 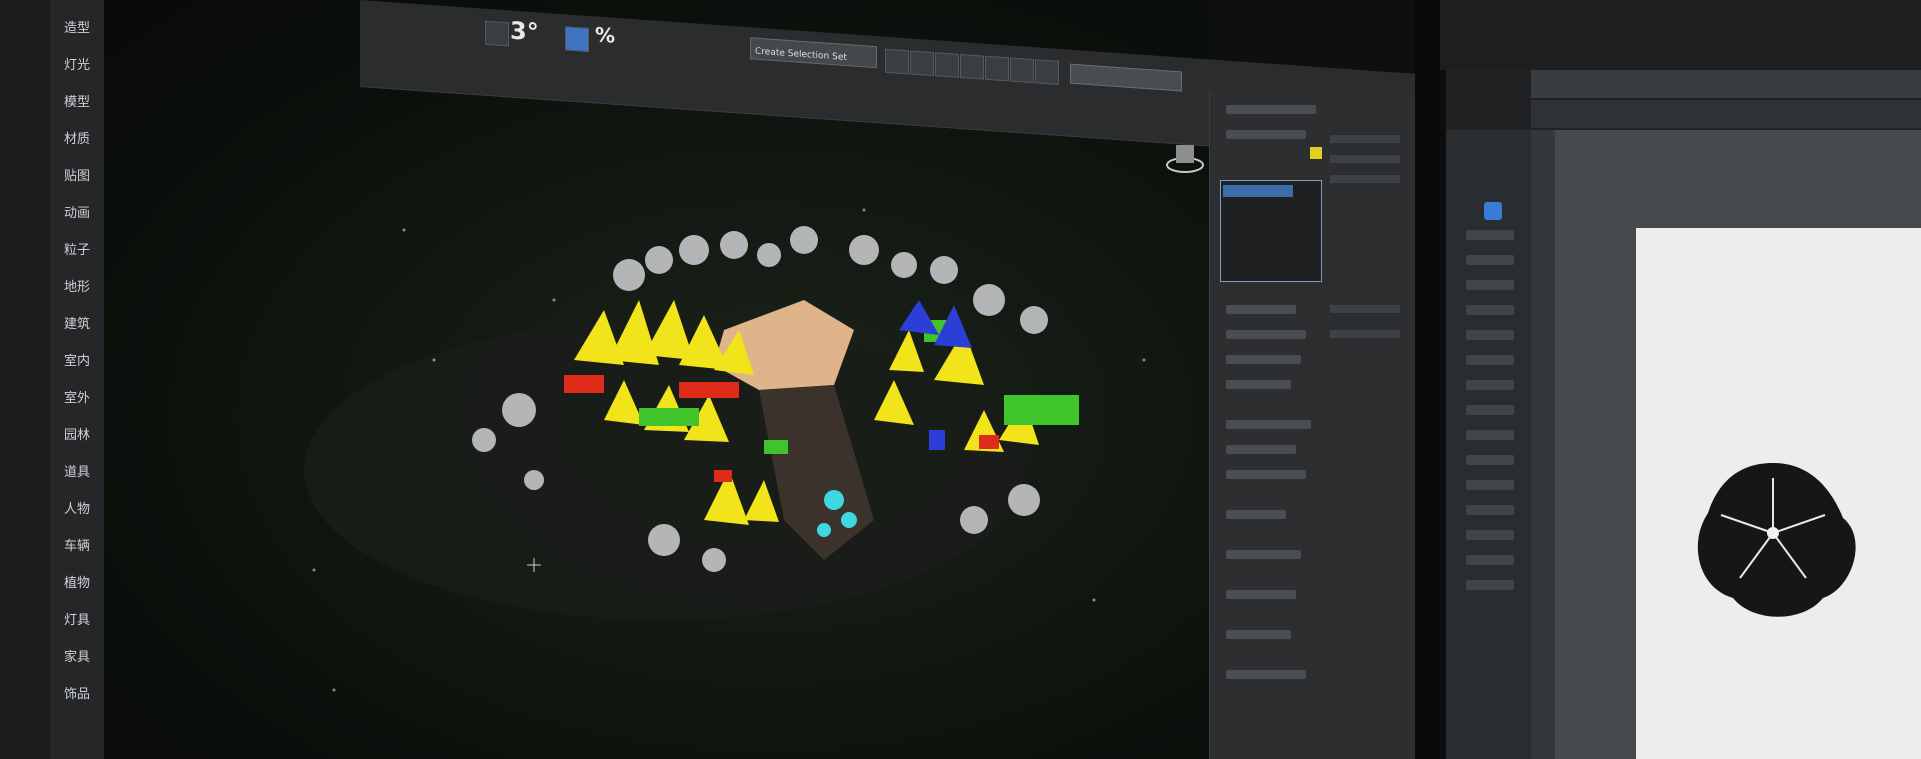 I want to click on sidebar-item: 饰品, so click(x=77, y=694).